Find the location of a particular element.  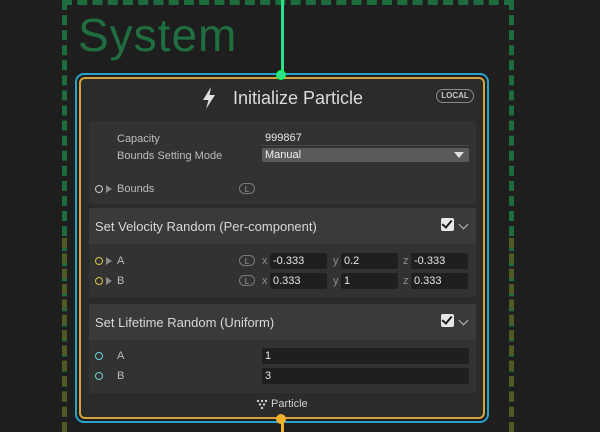

velocity-a-space-badge: L is located at coordinates (247, 260).